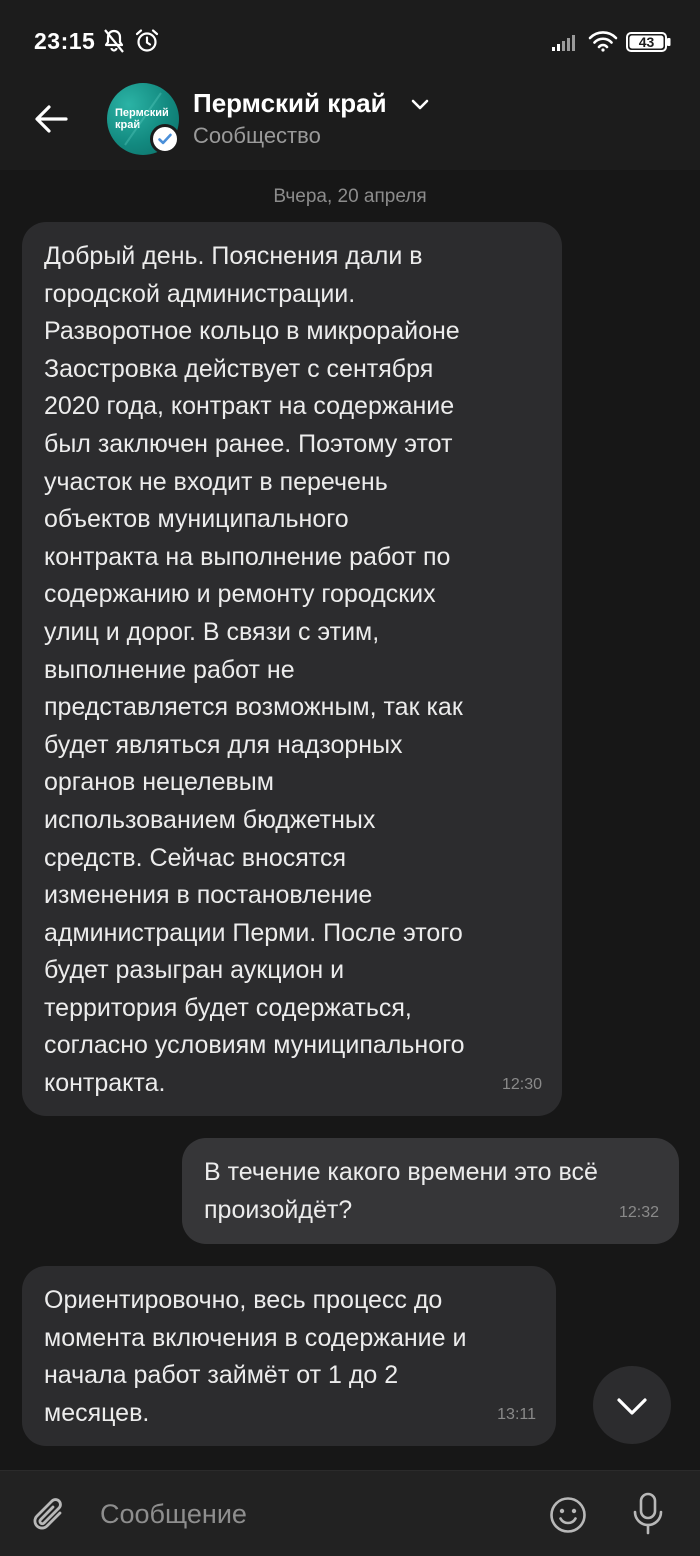 This screenshot has width=700, height=1556. Describe the element at coordinates (603, 43) in the screenshot. I see `wifi-icon` at that location.